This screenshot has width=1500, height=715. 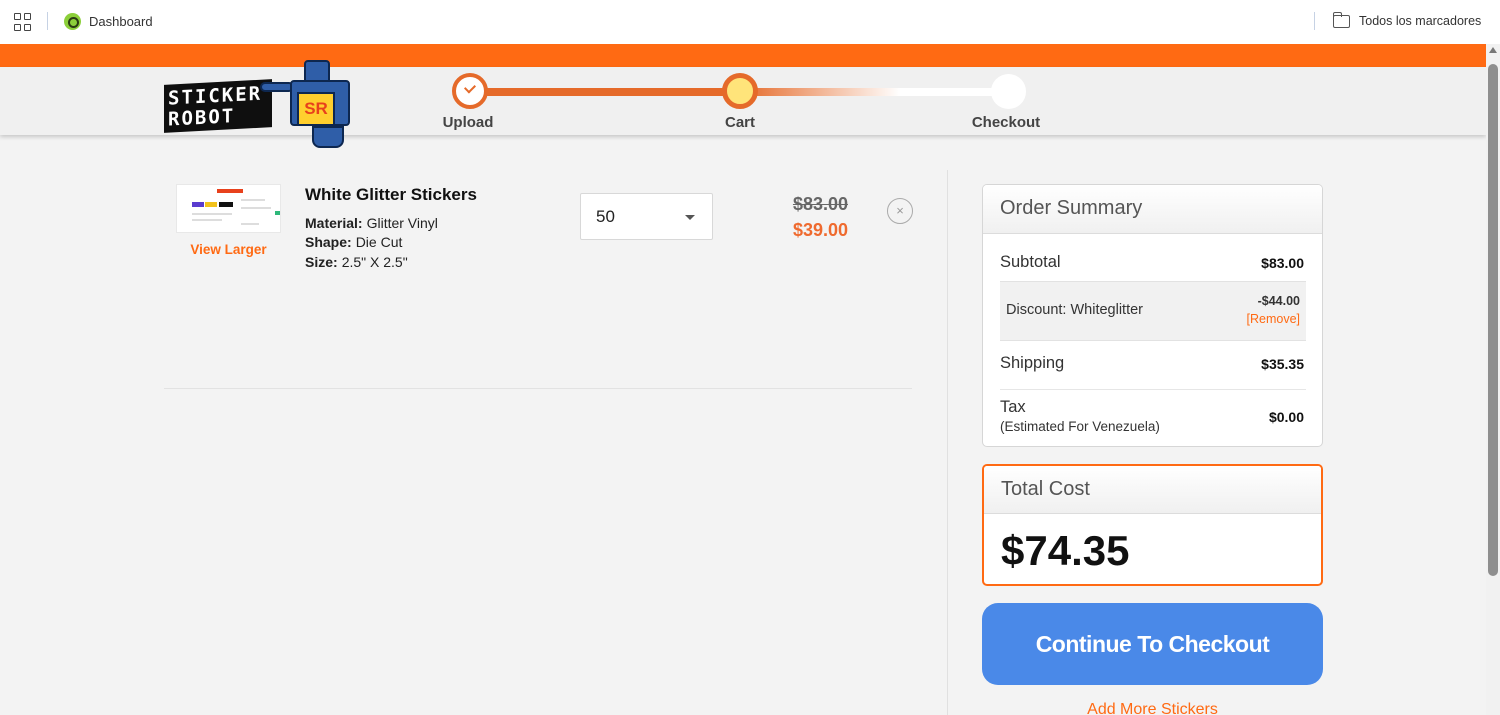 What do you see at coordinates (1153, 389) in the screenshot?
I see `summary-divider` at bounding box center [1153, 389].